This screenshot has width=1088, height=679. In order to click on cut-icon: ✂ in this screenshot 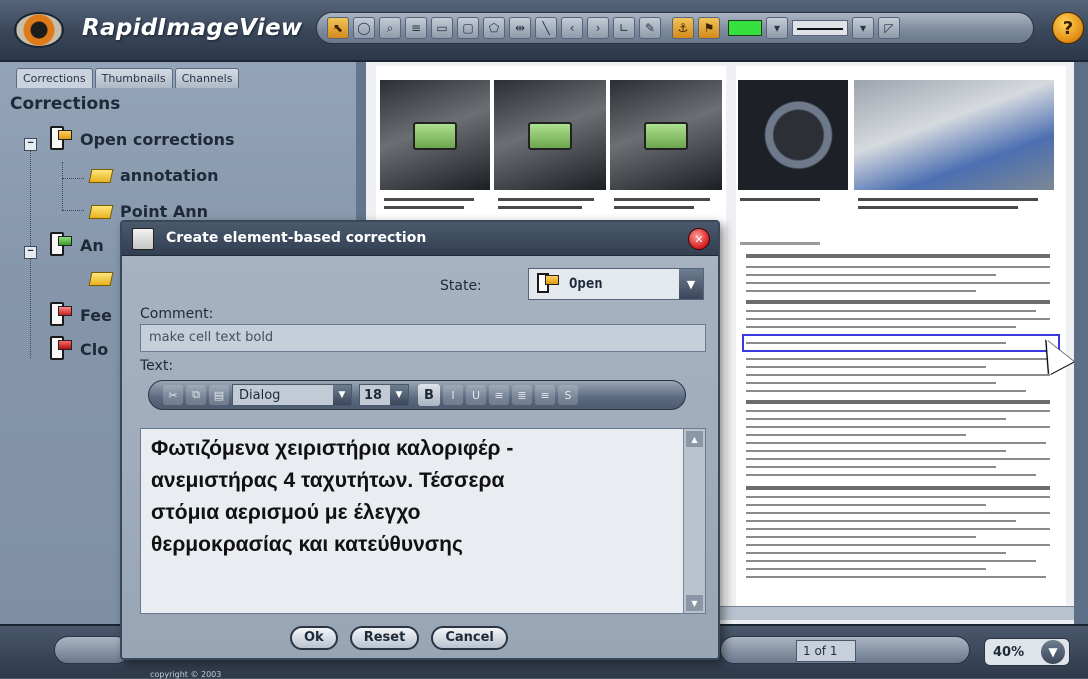, I will do `click(173, 395)`.